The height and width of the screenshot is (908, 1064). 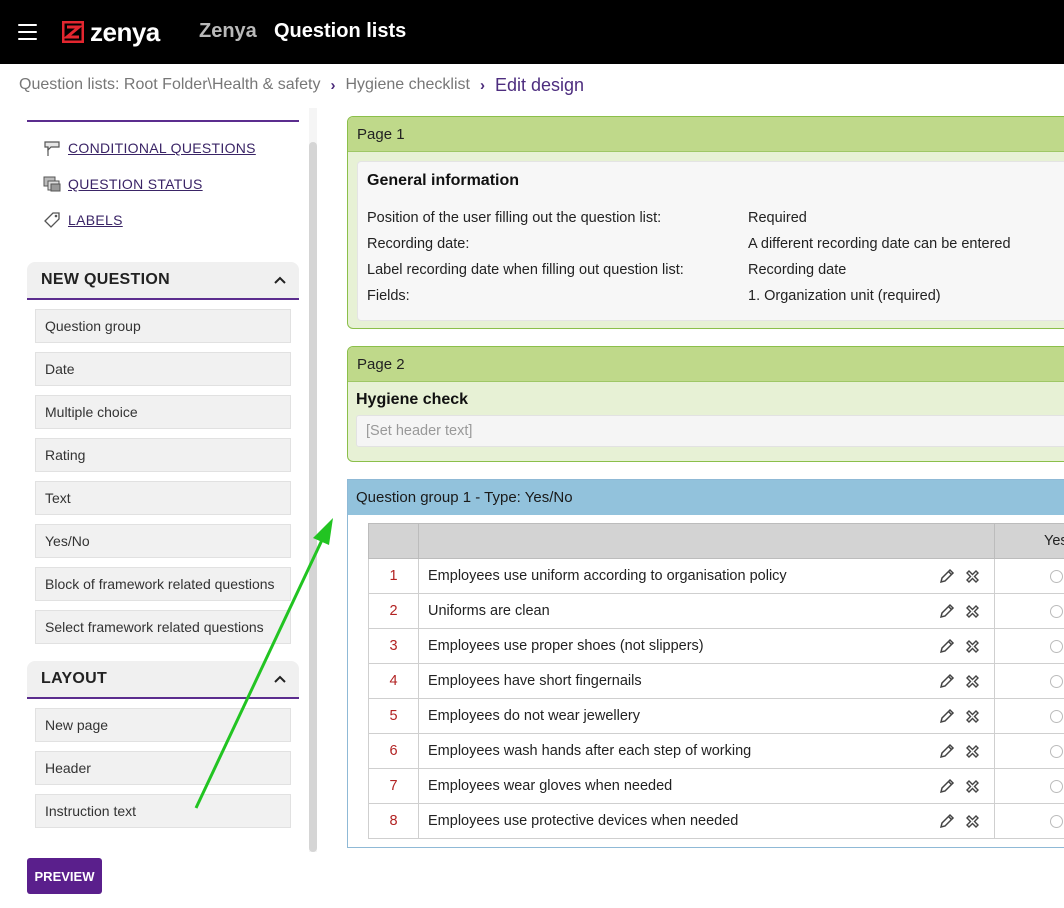 I want to click on question-row: 7 Employees wear gloves when needed, so click(x=716, y=786).